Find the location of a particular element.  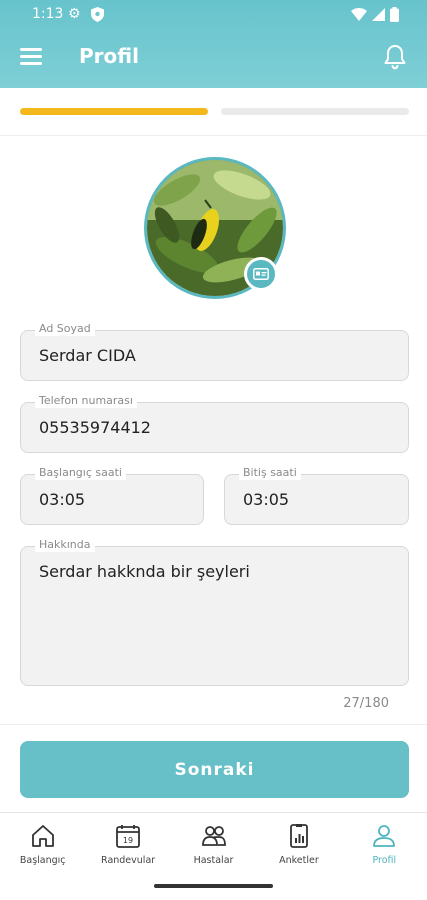

about-label: Hakkında is located at coordinates (65, 545).